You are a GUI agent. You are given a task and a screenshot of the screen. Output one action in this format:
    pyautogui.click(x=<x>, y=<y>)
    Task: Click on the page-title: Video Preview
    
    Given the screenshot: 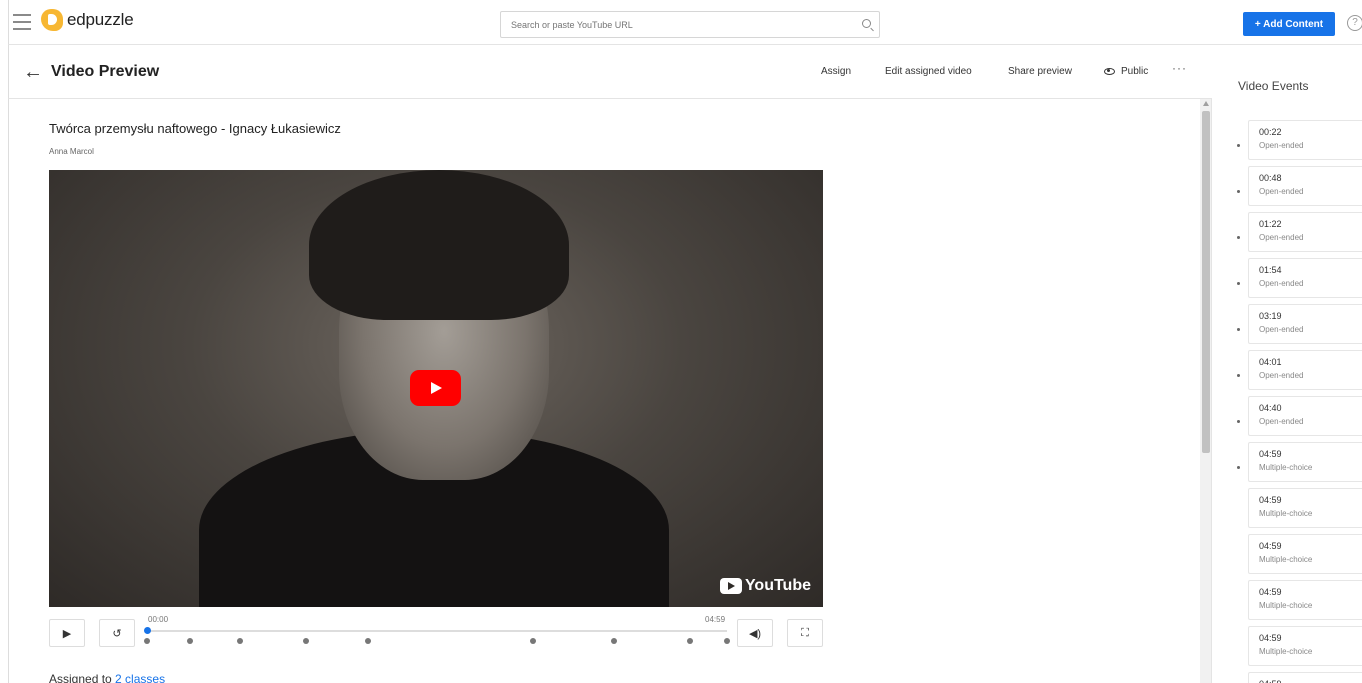 What is the action you would take?
    pyautogui.click(x=105, y=71)
    